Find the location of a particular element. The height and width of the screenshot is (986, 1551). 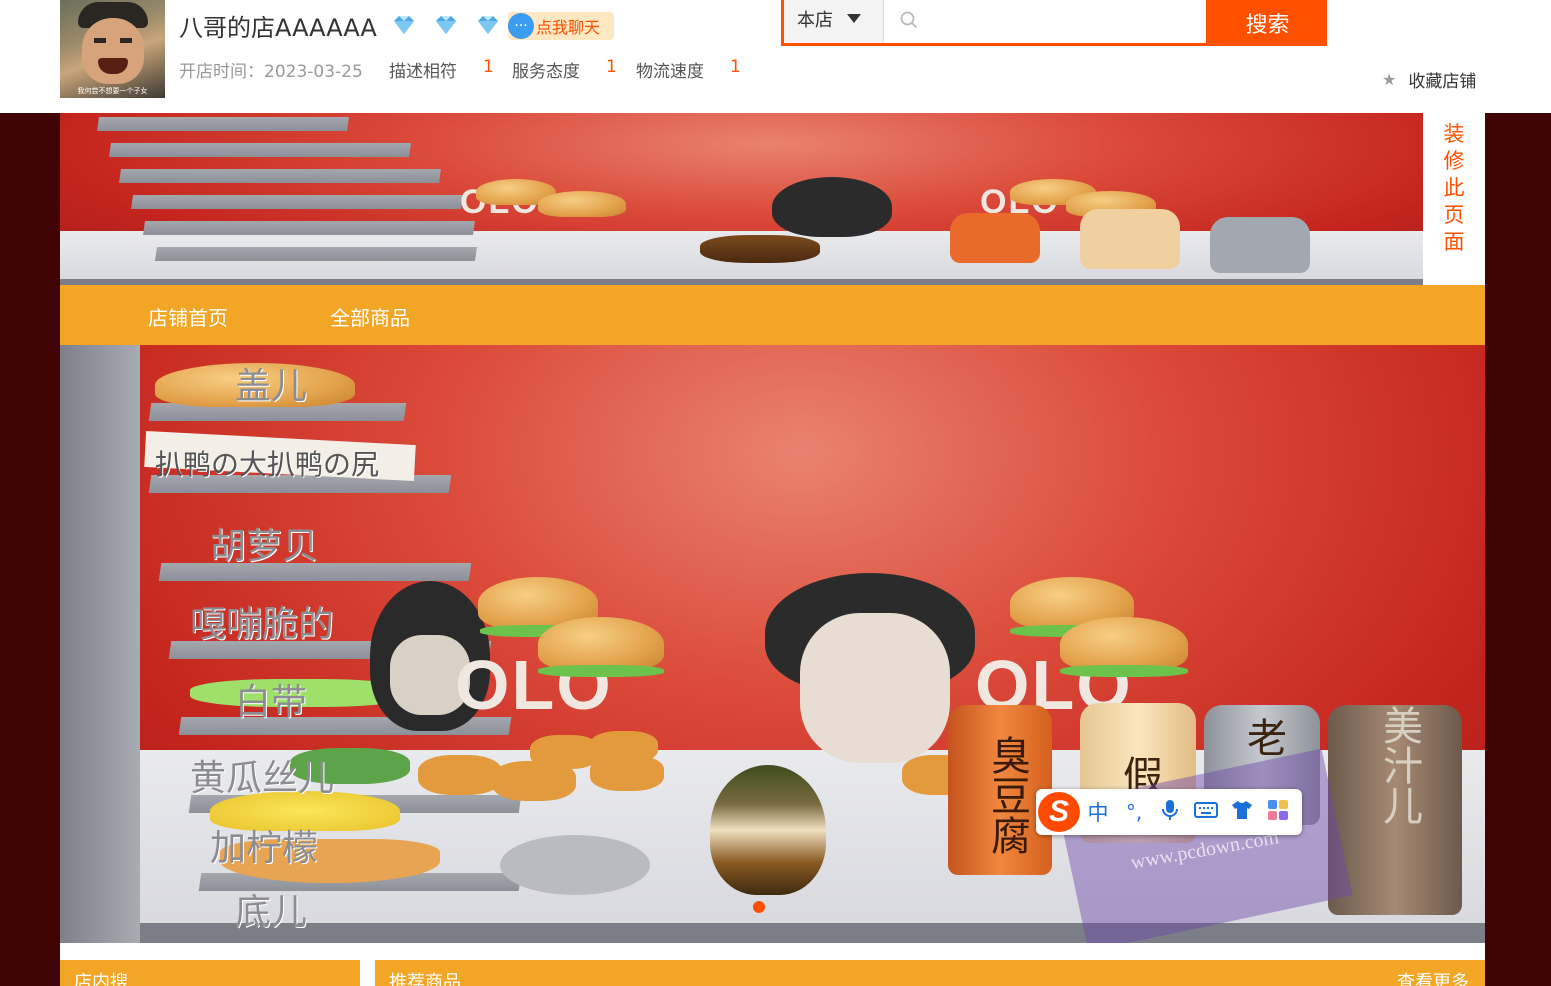

open-time-value: 2023-03-25 is located at coordinates (313, 72).